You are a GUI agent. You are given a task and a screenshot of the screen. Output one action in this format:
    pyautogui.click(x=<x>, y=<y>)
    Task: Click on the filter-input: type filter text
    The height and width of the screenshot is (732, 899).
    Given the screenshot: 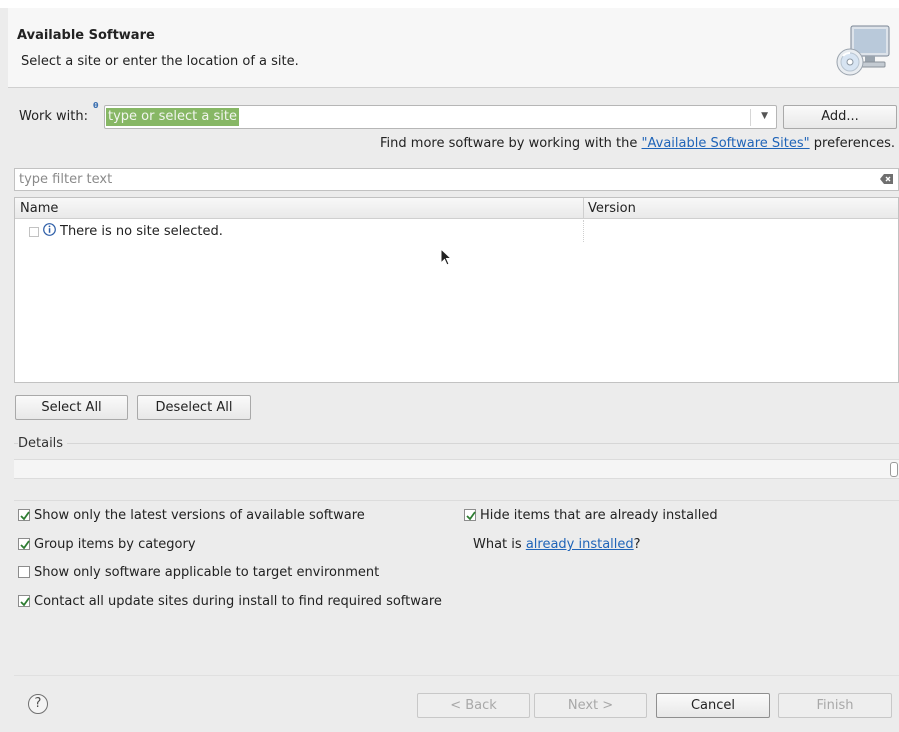 What is the action you would take?
    pyautogui.click(x=456, y=179)
    